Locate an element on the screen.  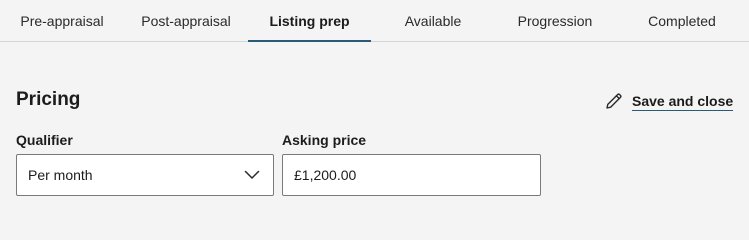
tab-pre-appraisal: Pre-appraisal is located at coordinates (62, 20).